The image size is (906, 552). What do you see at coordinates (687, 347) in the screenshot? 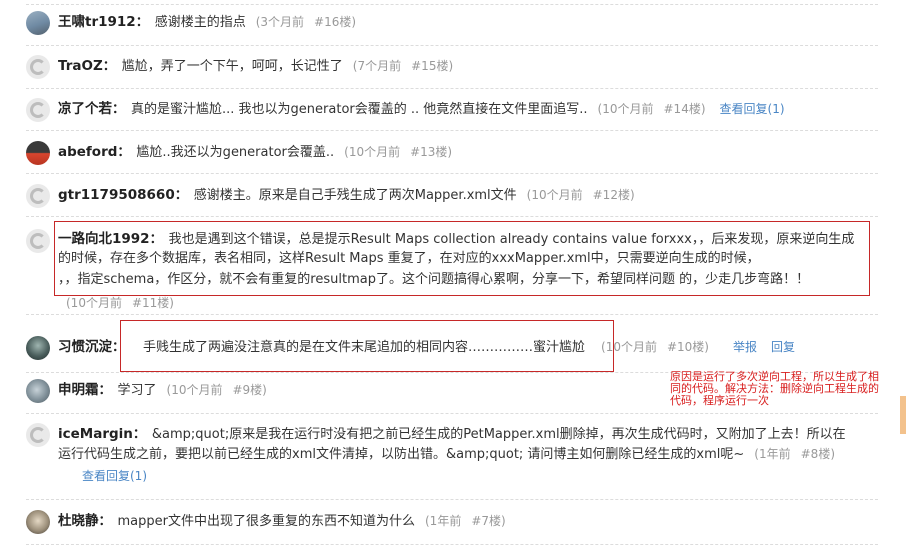
I see `floor-number: #10楼)` at bounding box center [687, 347].